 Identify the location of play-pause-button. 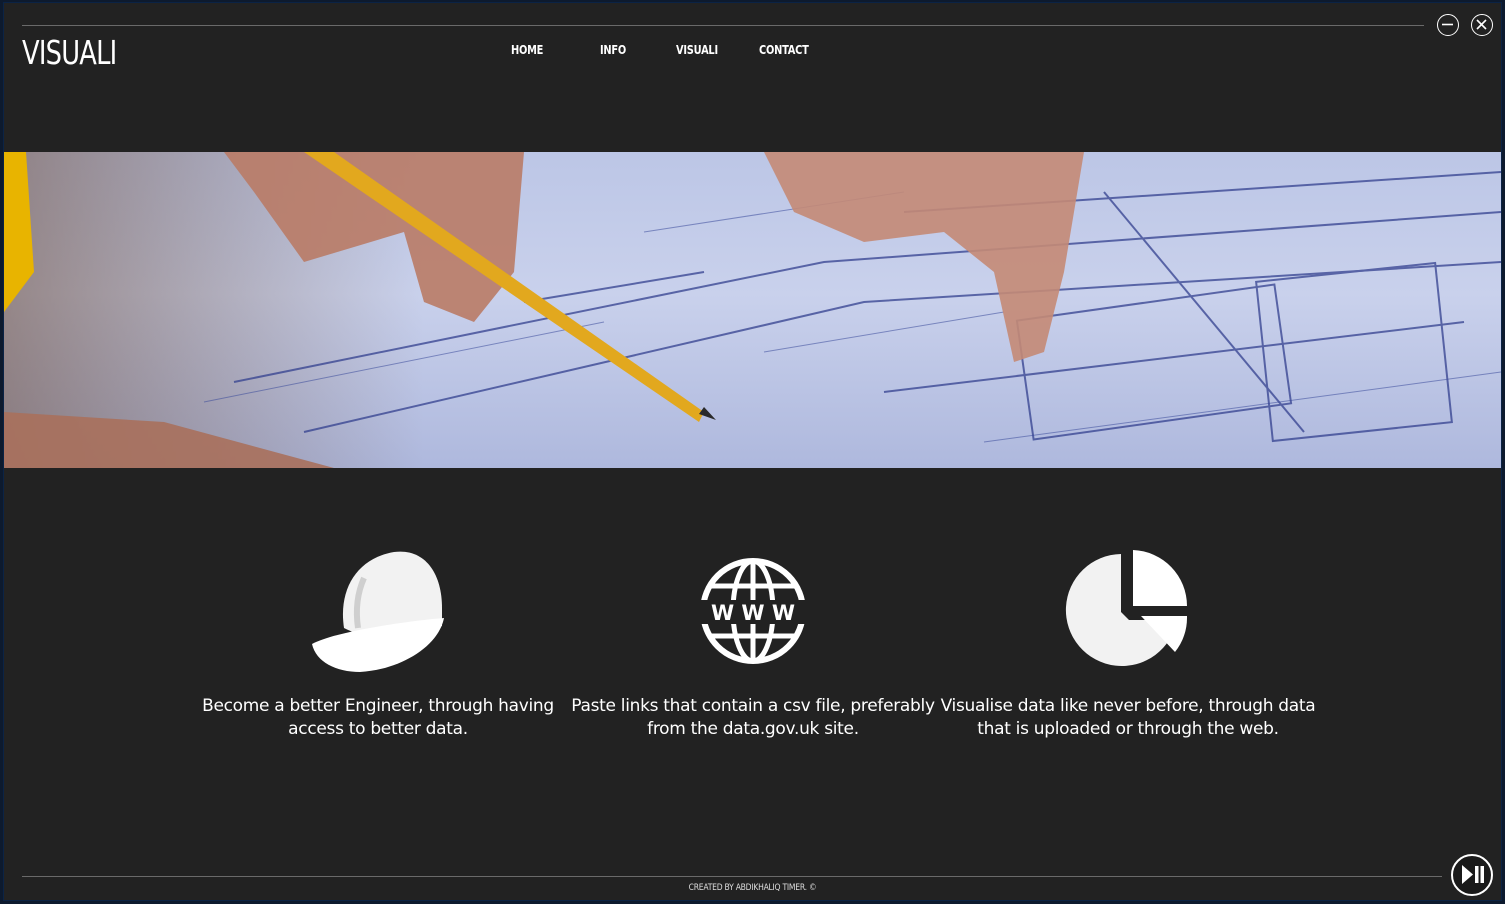
(1472, 875).